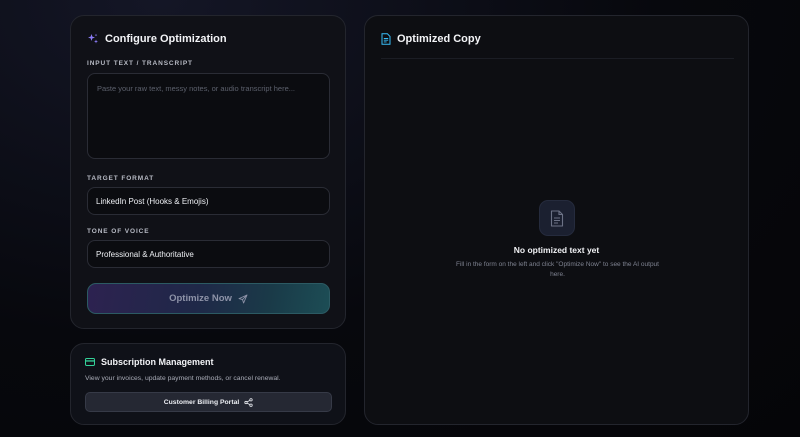 Image resolution: width=800 pixels, height=437 pixels. What do you see at coordinates (200, 298) in the screenshot?
I see `optimize-now-label: Optimize Now` at bounding box center [200, 298].